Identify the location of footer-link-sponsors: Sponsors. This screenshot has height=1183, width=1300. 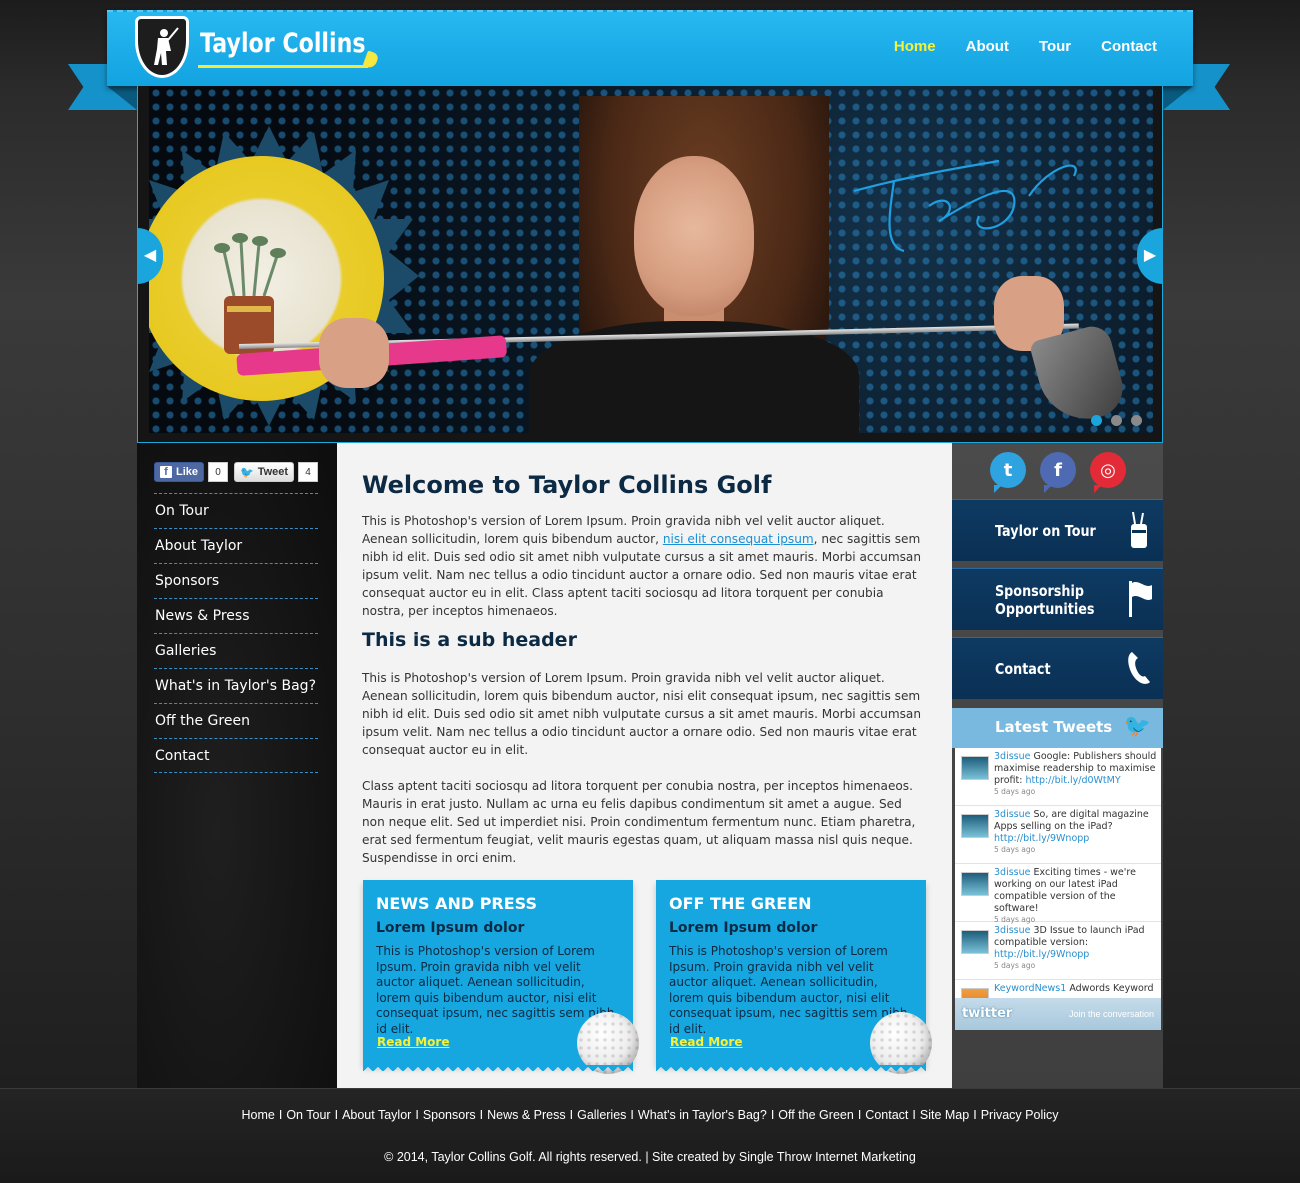
(449, 1115).